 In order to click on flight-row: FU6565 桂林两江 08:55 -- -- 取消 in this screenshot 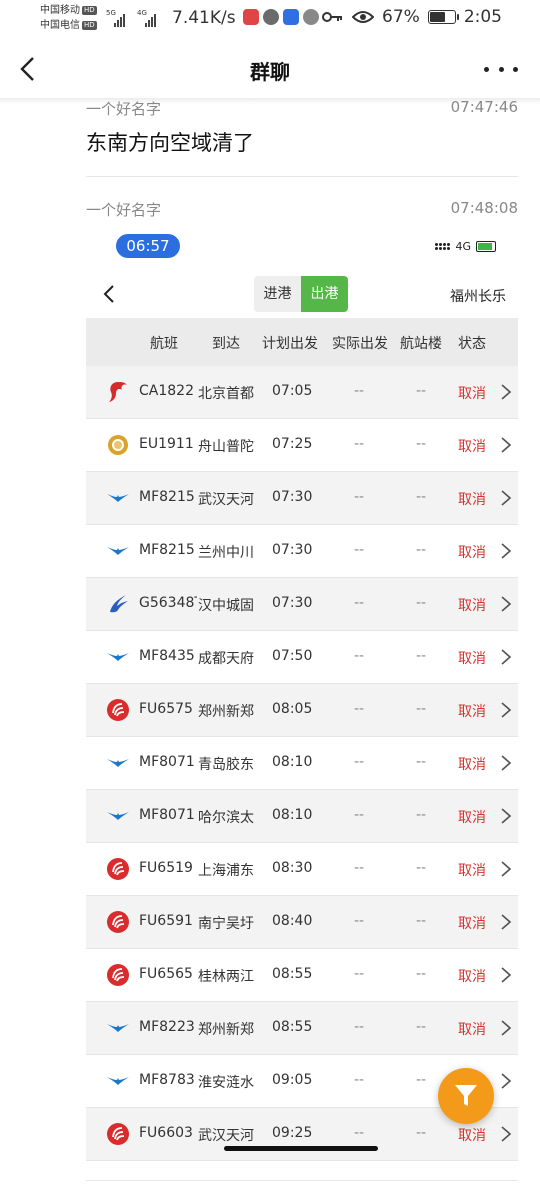, I will do `click(302, 975)`.